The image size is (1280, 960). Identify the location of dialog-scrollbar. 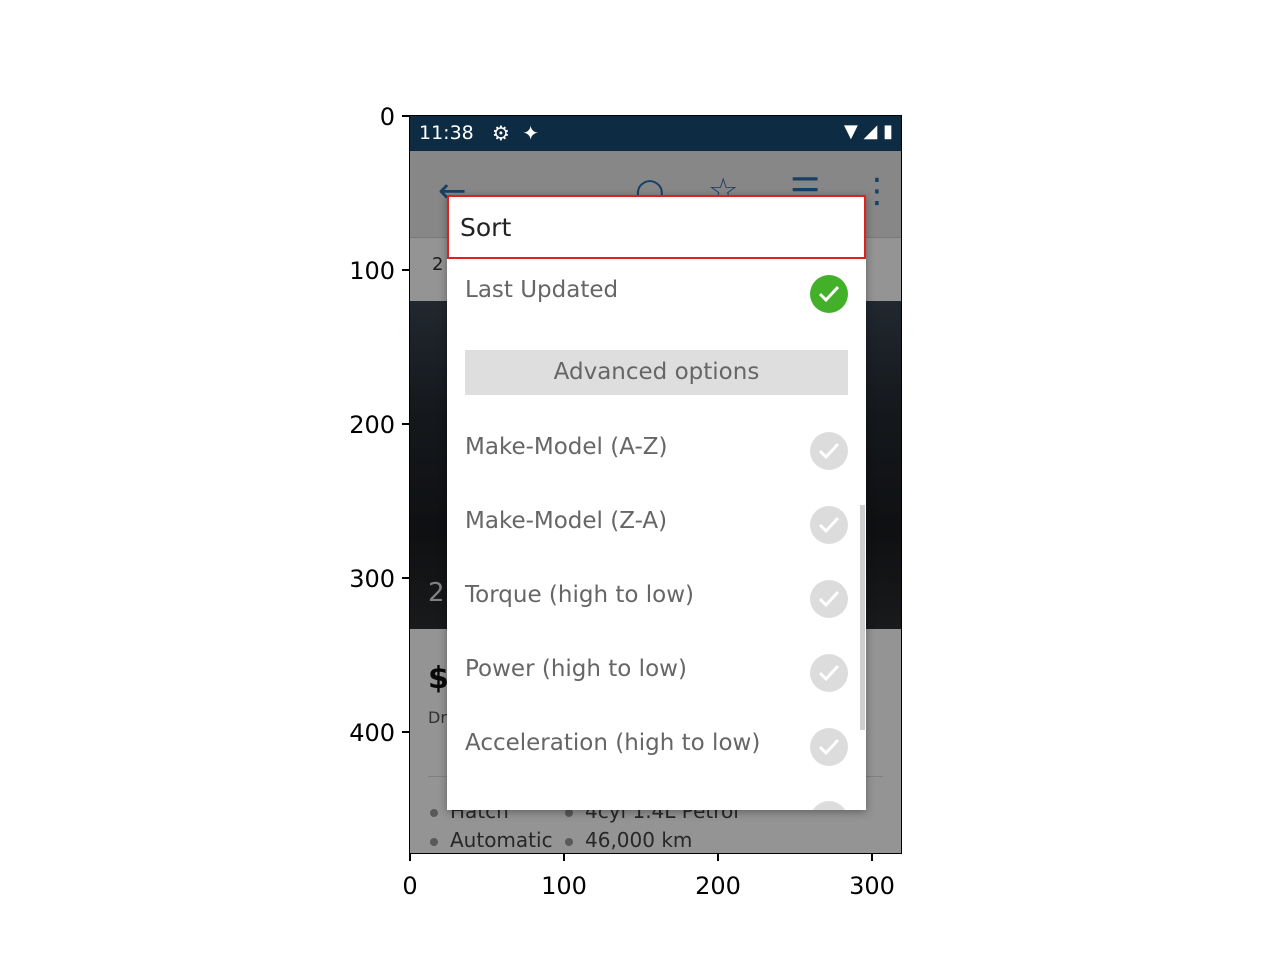
(862, 617).